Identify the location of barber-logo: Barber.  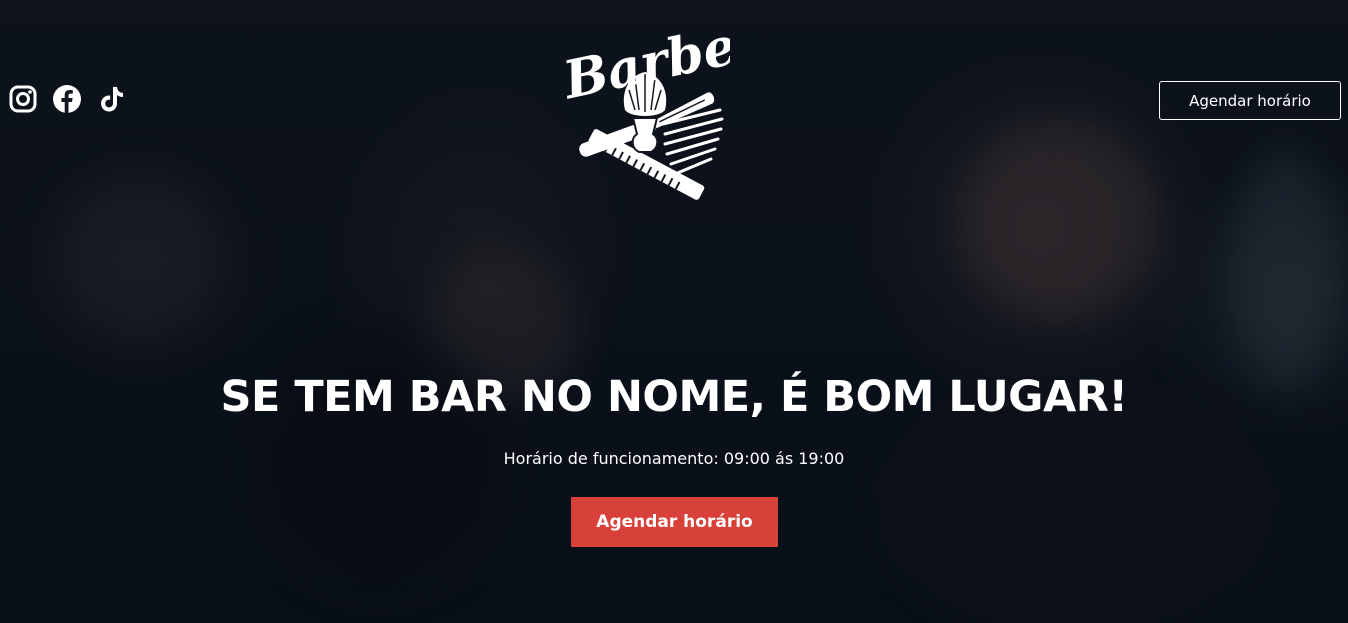
(663, 108).